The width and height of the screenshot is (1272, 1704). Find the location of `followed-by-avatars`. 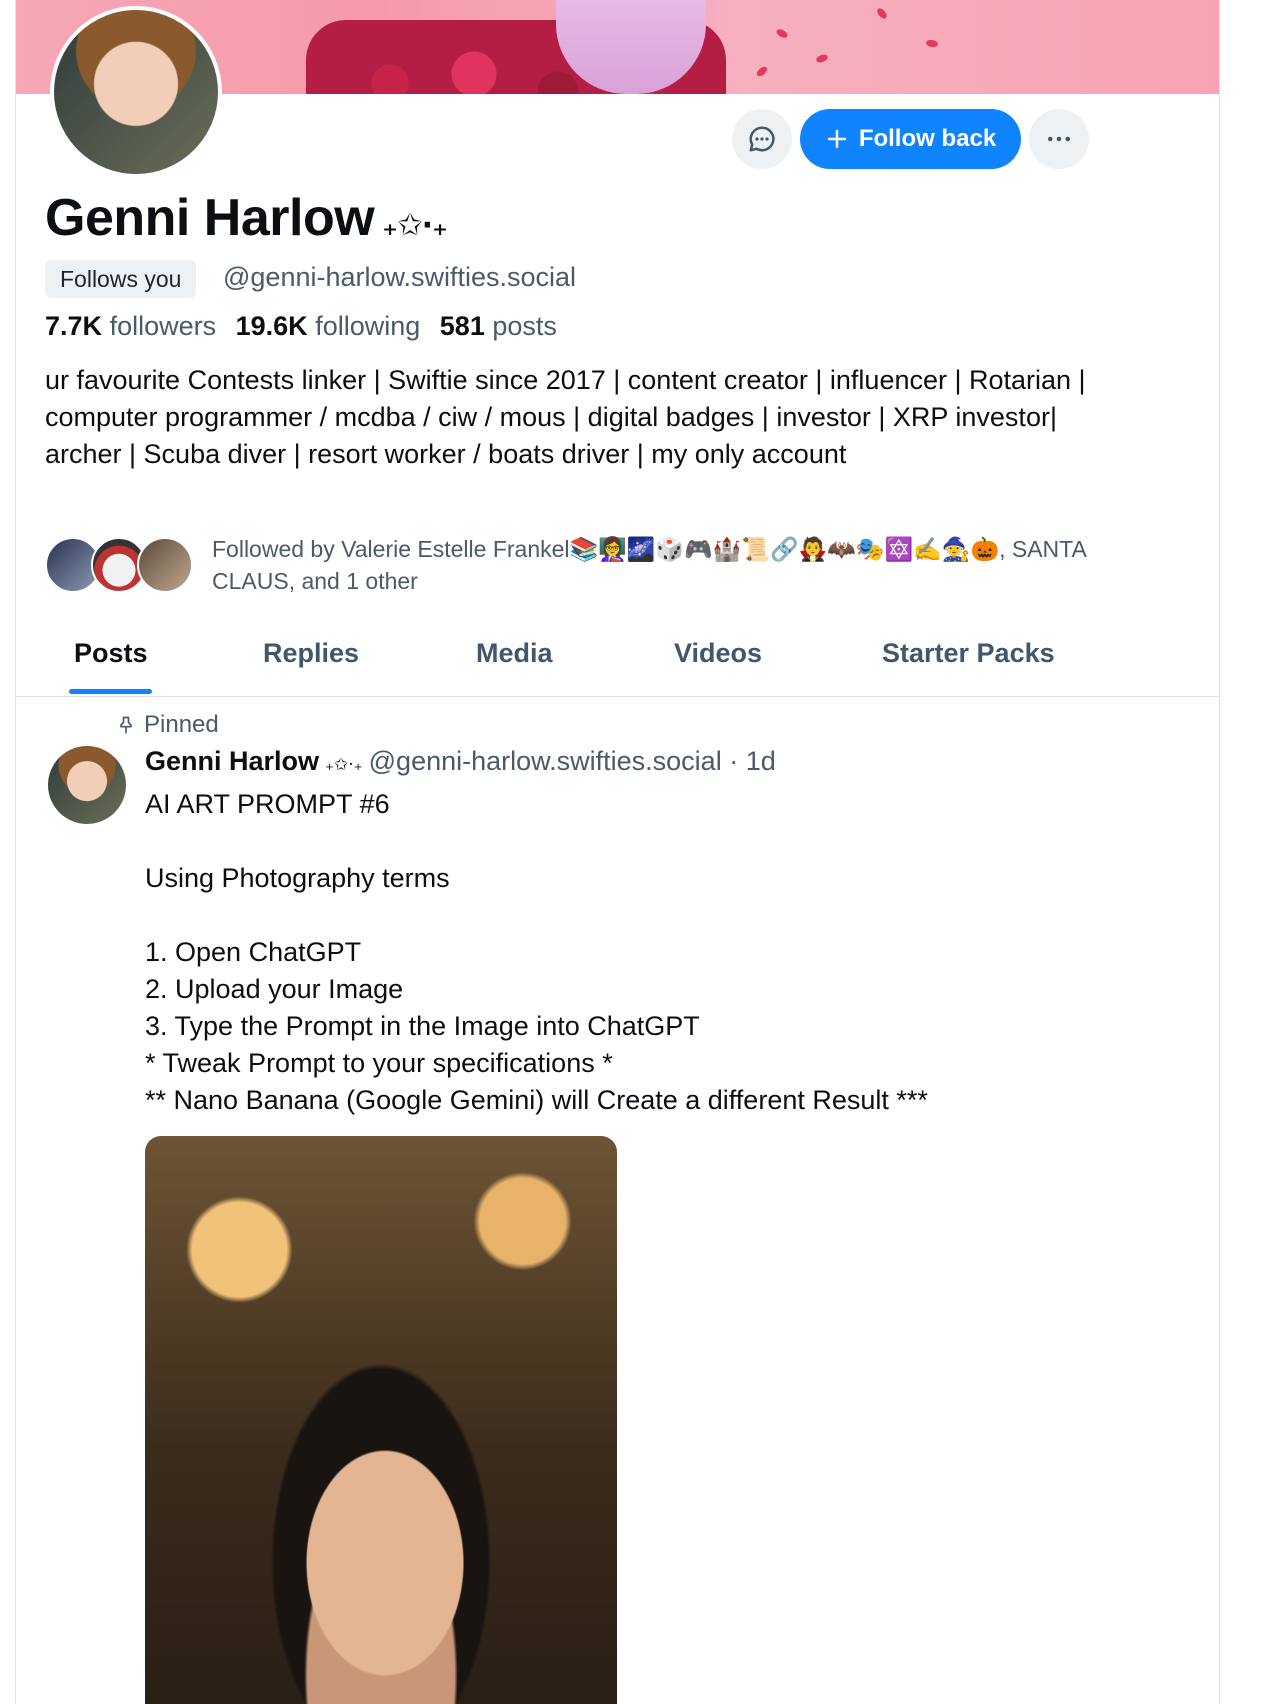

followed-by-avatars is located at coordinates (120, 565).